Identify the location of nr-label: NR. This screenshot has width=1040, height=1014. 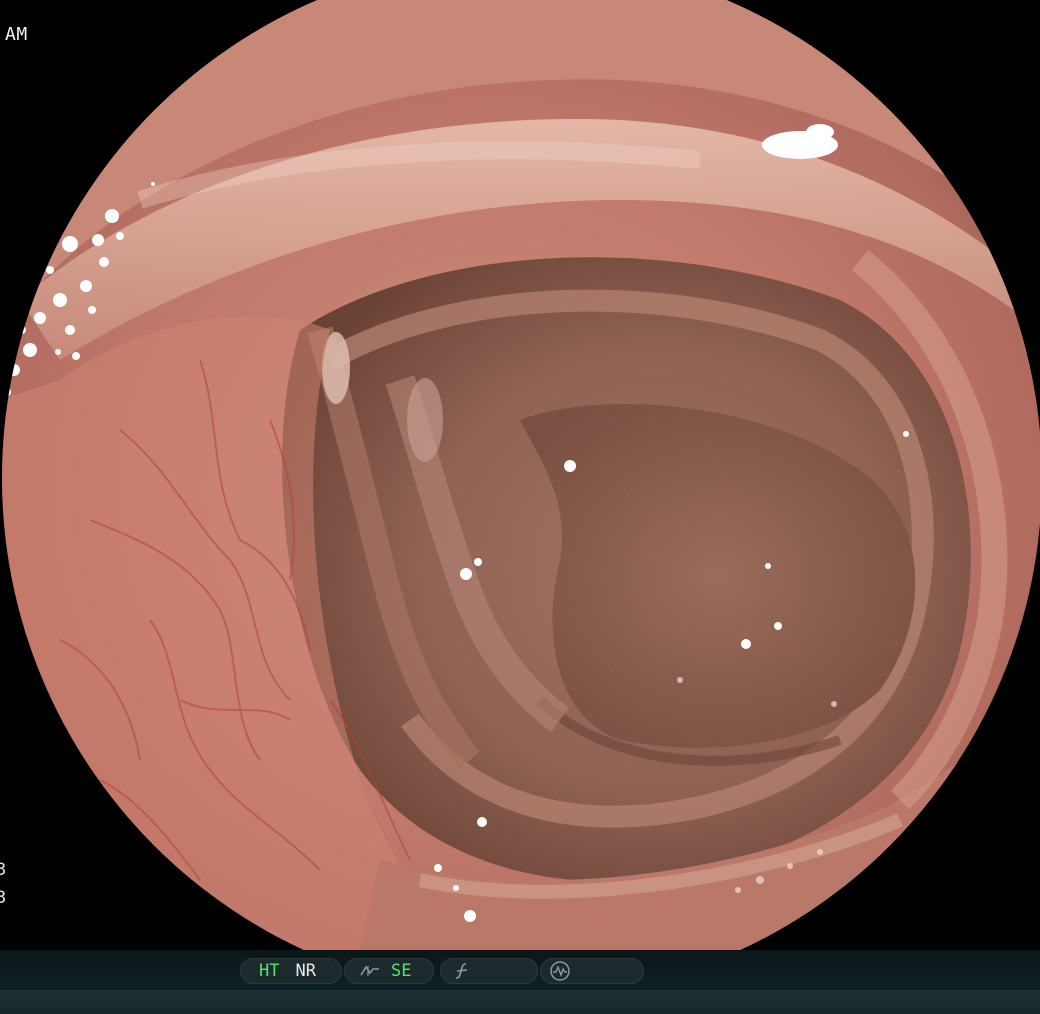
(305, 971).